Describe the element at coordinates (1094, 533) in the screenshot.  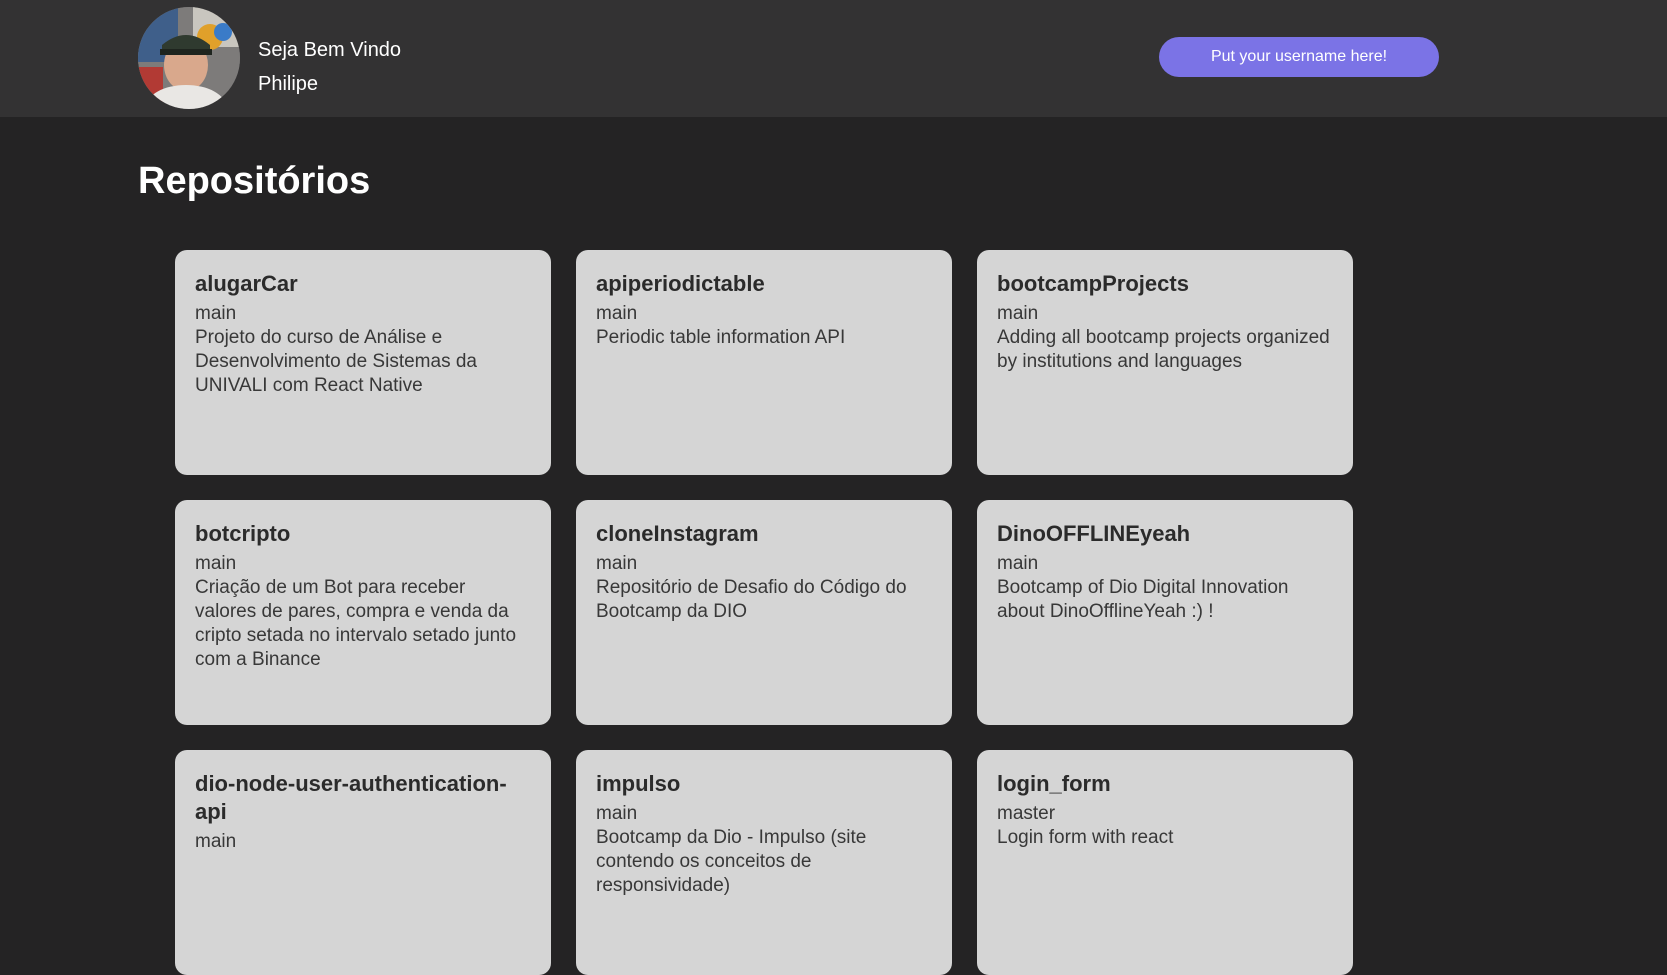
I see `repo-name: DinoOFFLINEyeah` at that location.